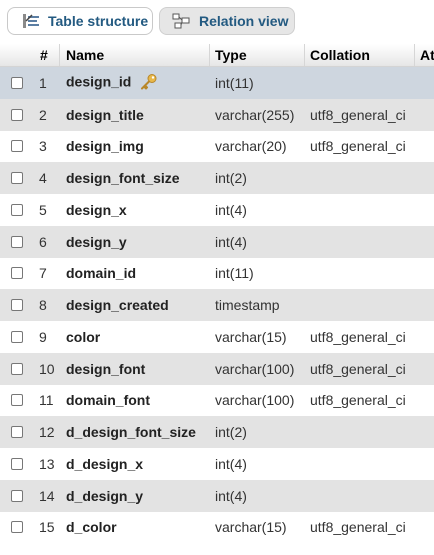 This screenshot has width=434, height=555. What do you see at coordinates (44, 55) in the screenshot?
I see `header-number: #` at bounding box center [44, 55].